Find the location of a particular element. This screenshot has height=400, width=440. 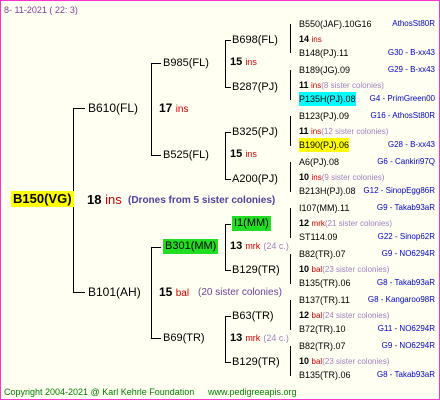

b63-connector is located at coordinates (290, 315).